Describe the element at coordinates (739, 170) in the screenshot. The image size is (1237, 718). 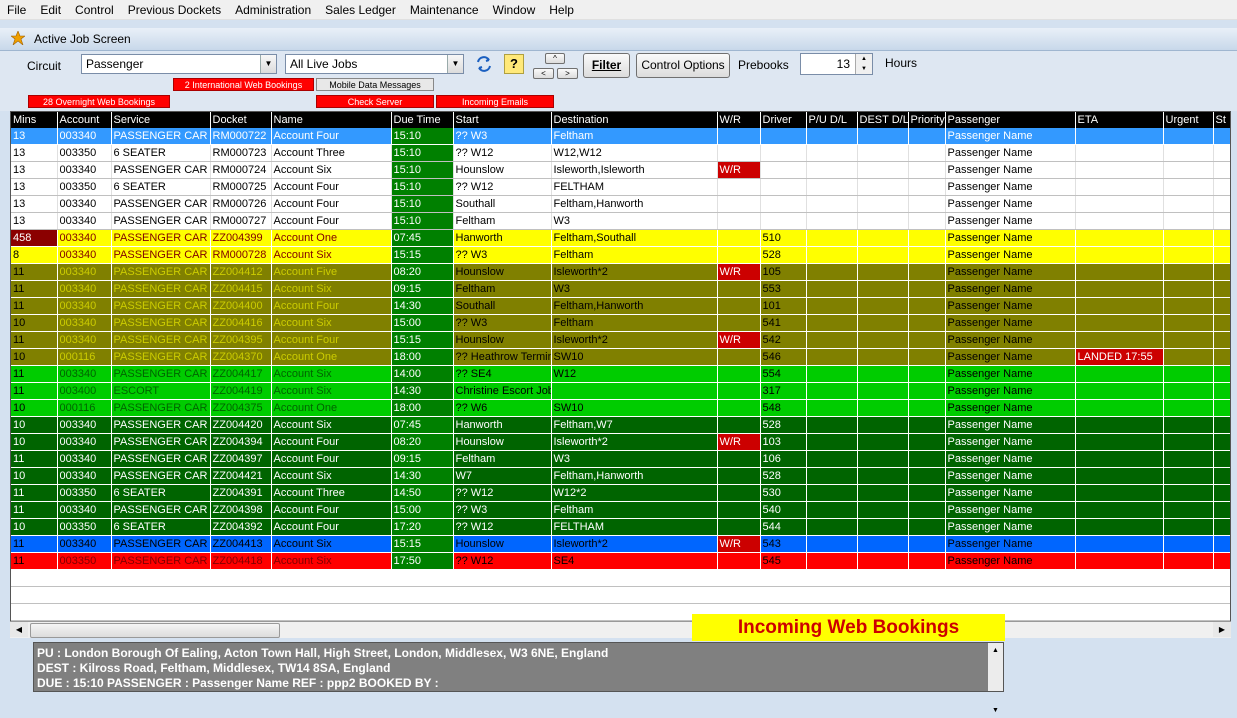
I see `cell-wr: W/R` at that location.